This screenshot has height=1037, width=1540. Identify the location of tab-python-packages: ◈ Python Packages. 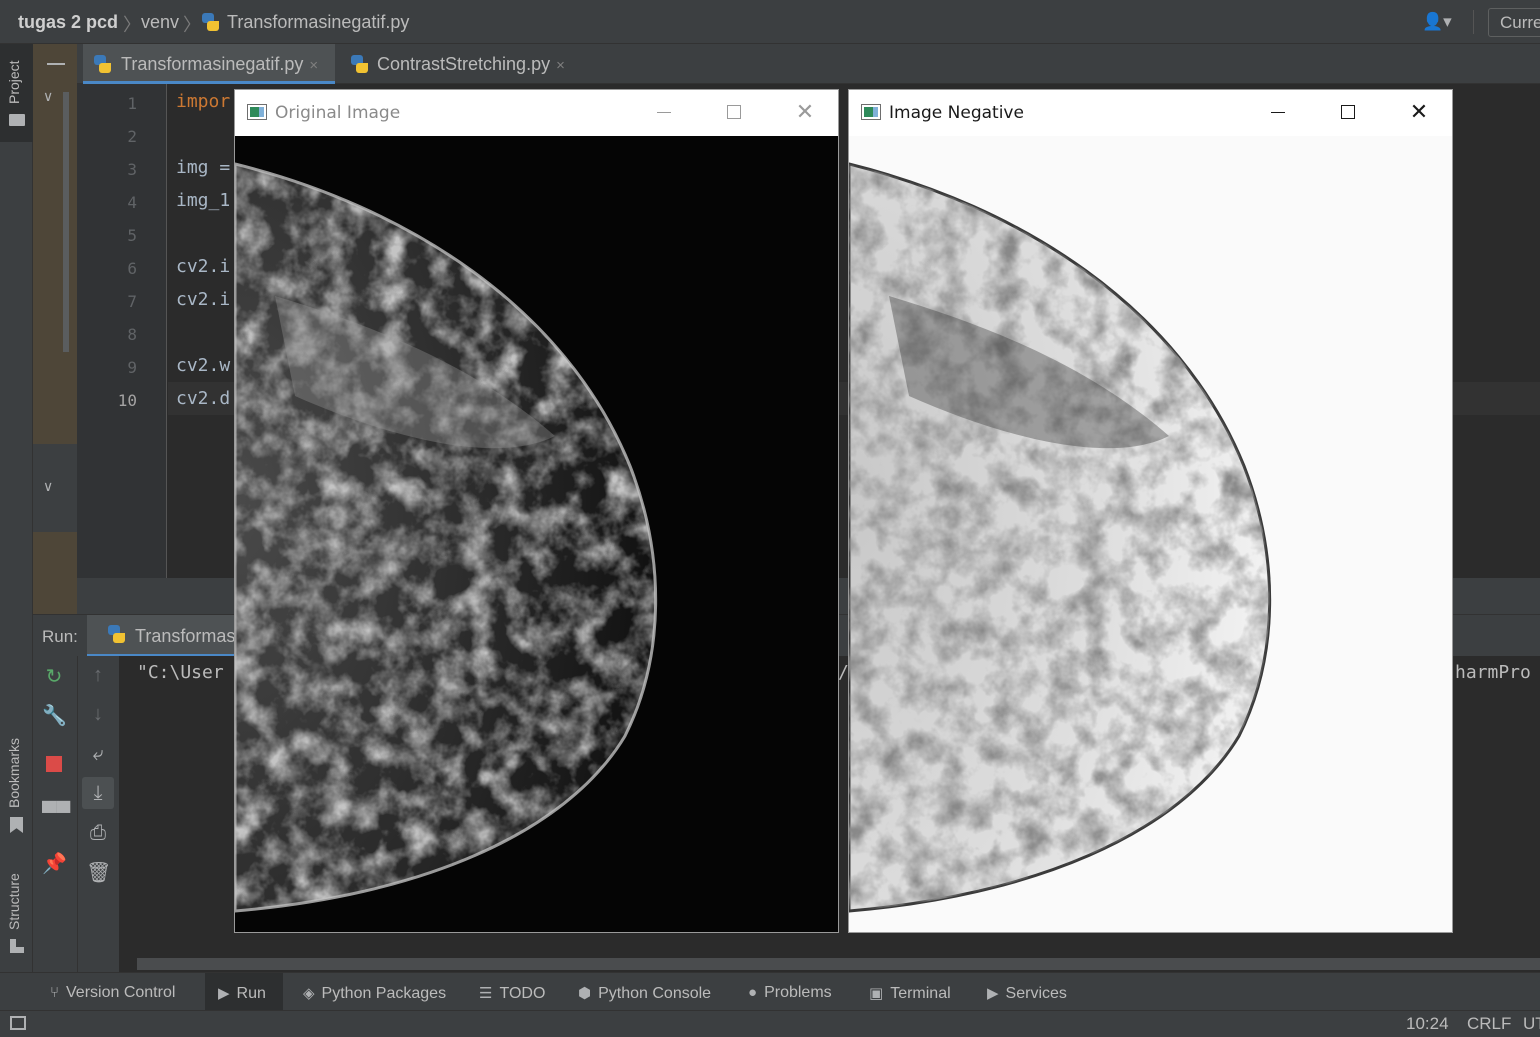
(374, 992).